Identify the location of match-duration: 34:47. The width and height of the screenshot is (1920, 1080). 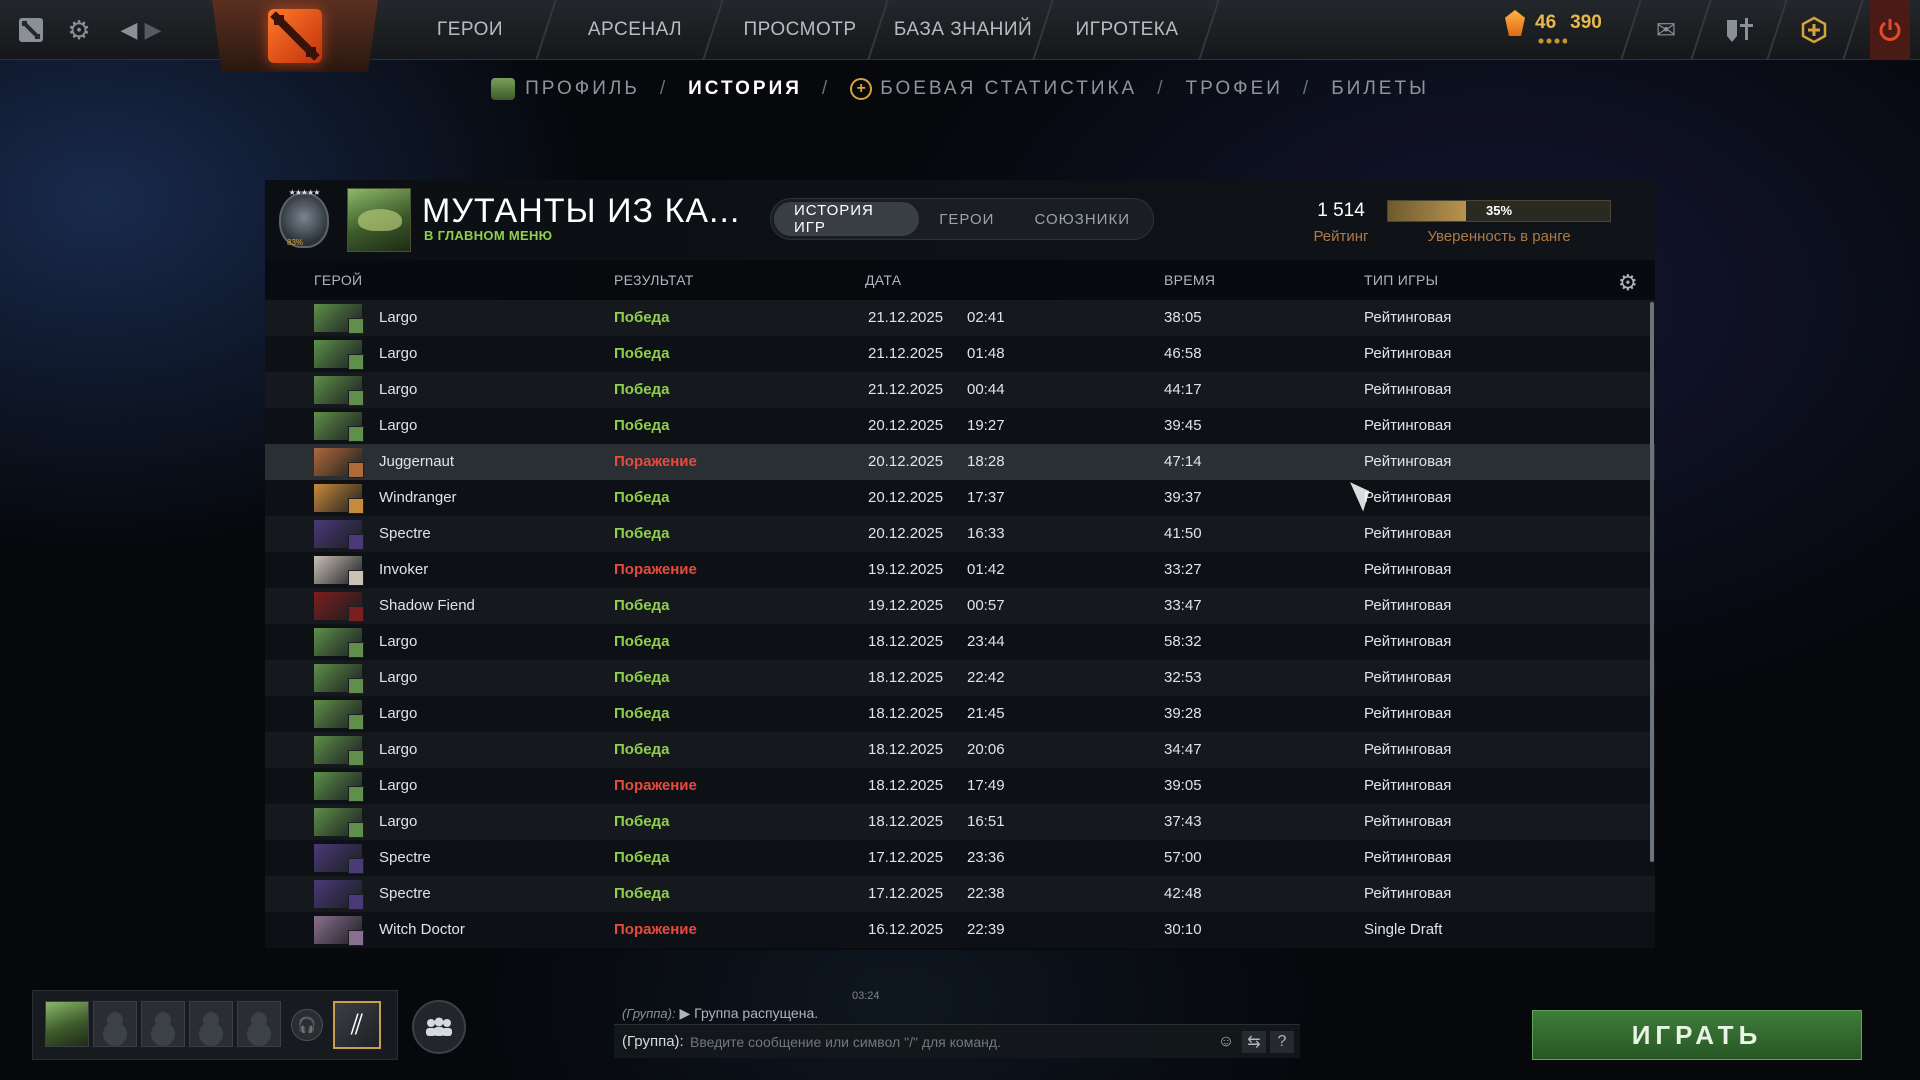
(1183, 749).